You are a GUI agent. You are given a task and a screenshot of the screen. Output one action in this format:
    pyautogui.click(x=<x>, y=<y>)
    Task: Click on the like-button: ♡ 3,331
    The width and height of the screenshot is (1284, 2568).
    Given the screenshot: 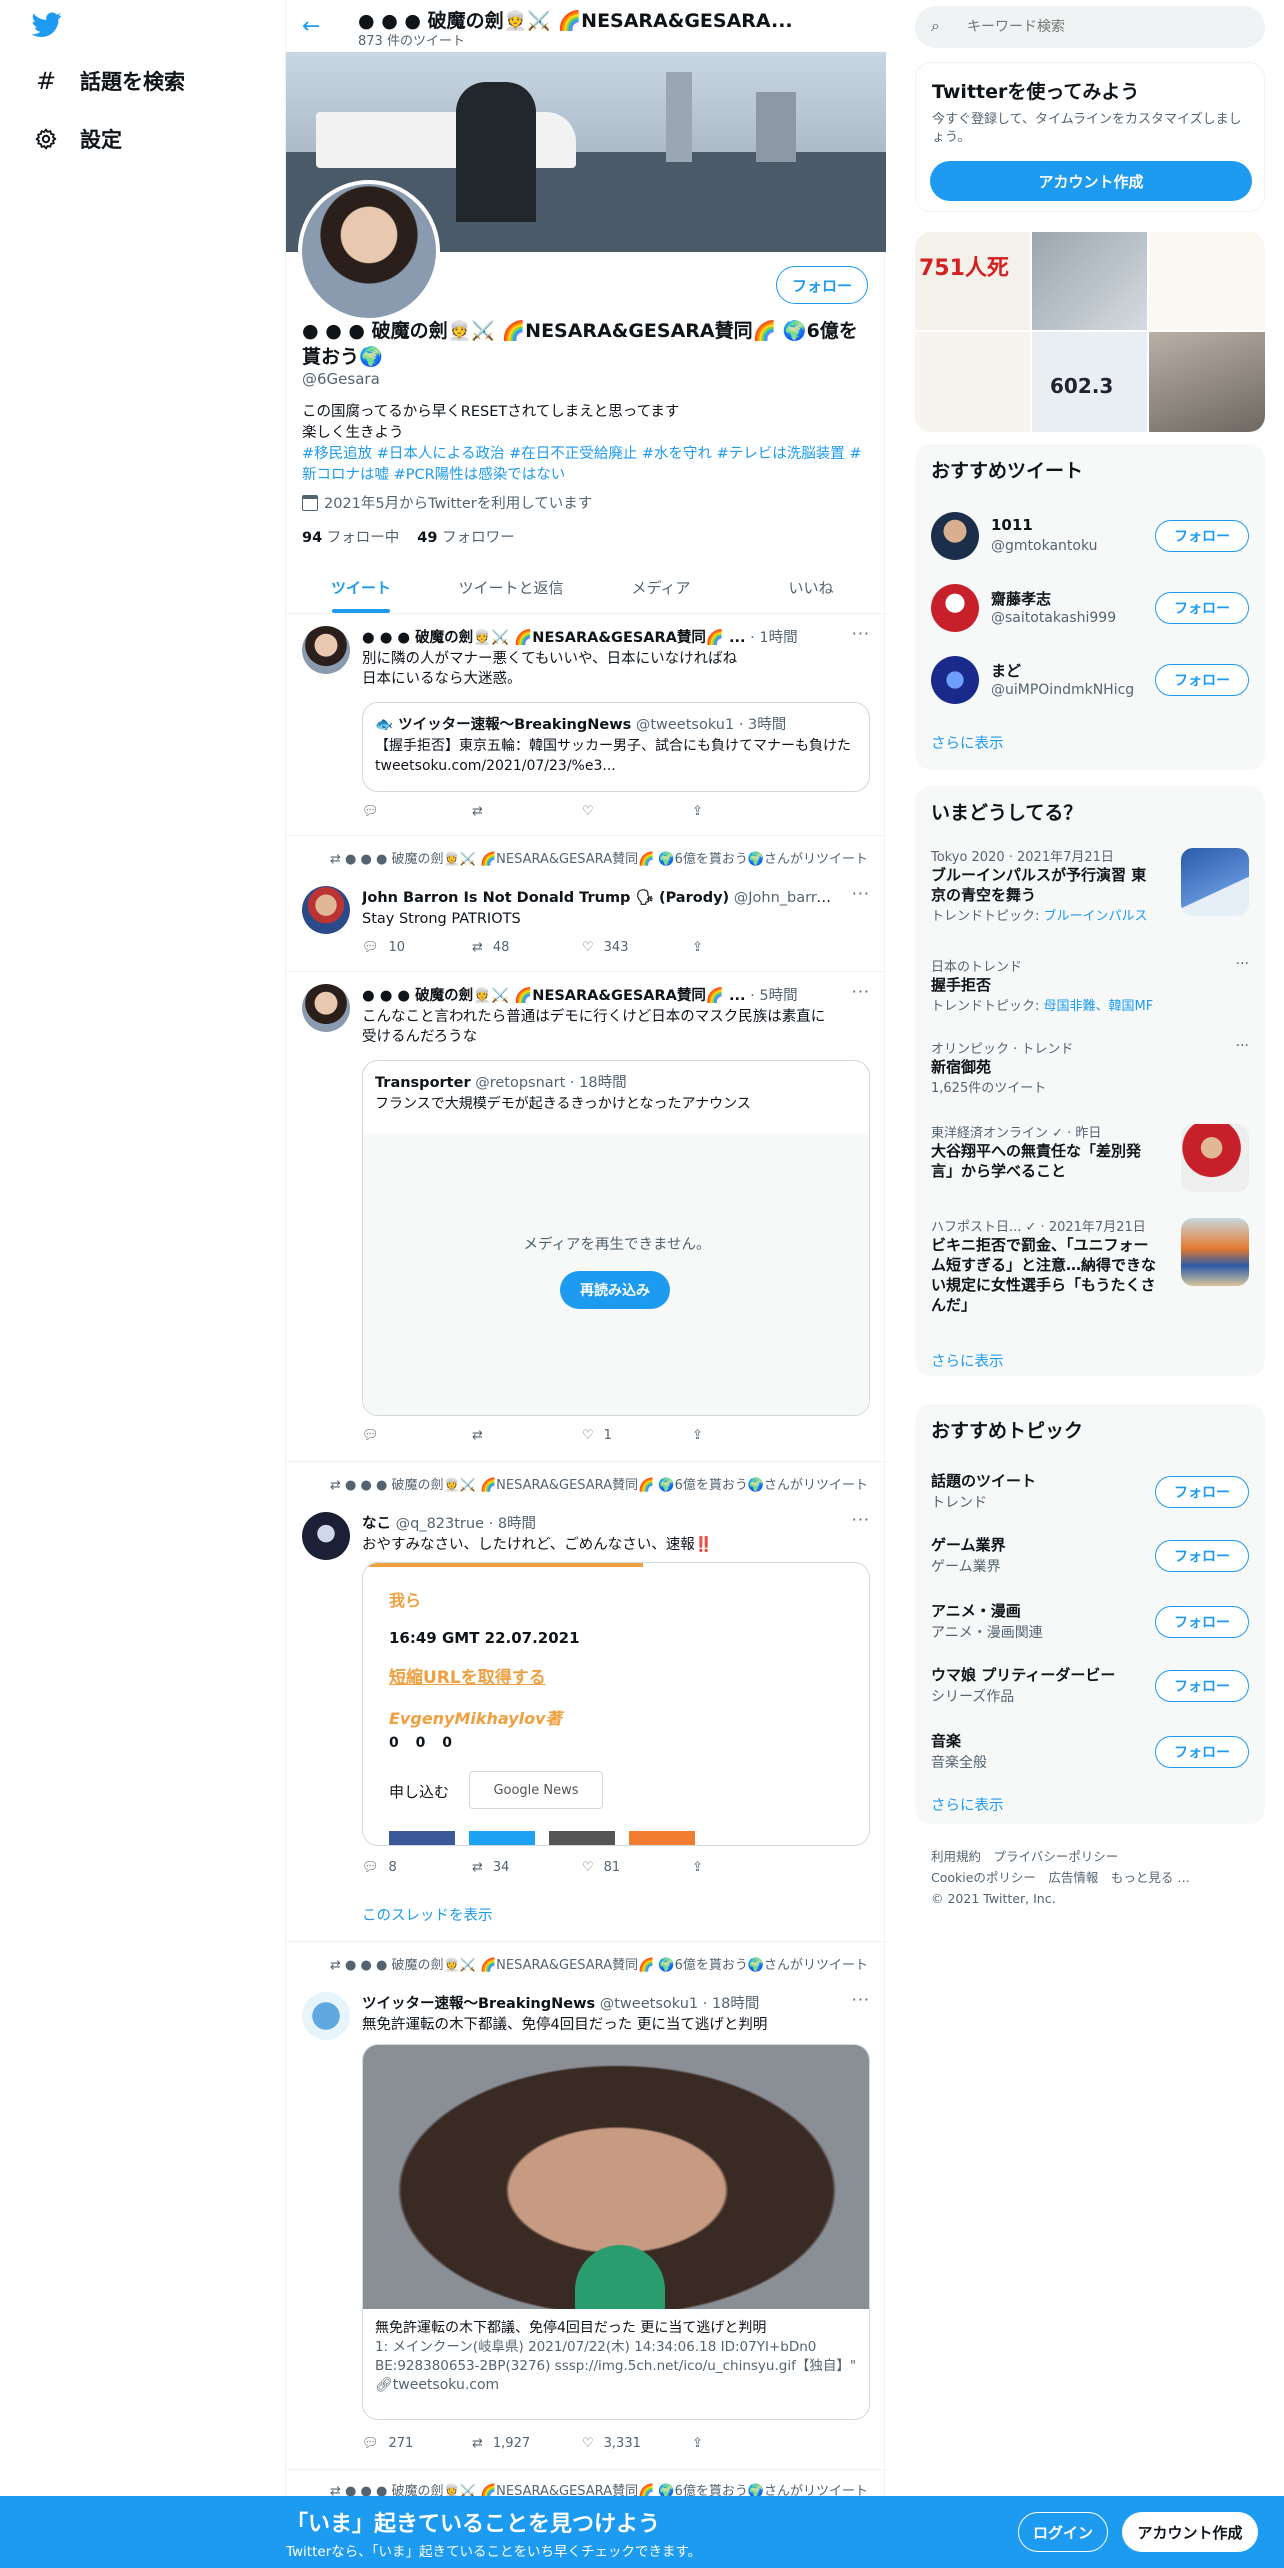 What is the action you would take?
    pyautogui.click(x=637, y=2443)
    